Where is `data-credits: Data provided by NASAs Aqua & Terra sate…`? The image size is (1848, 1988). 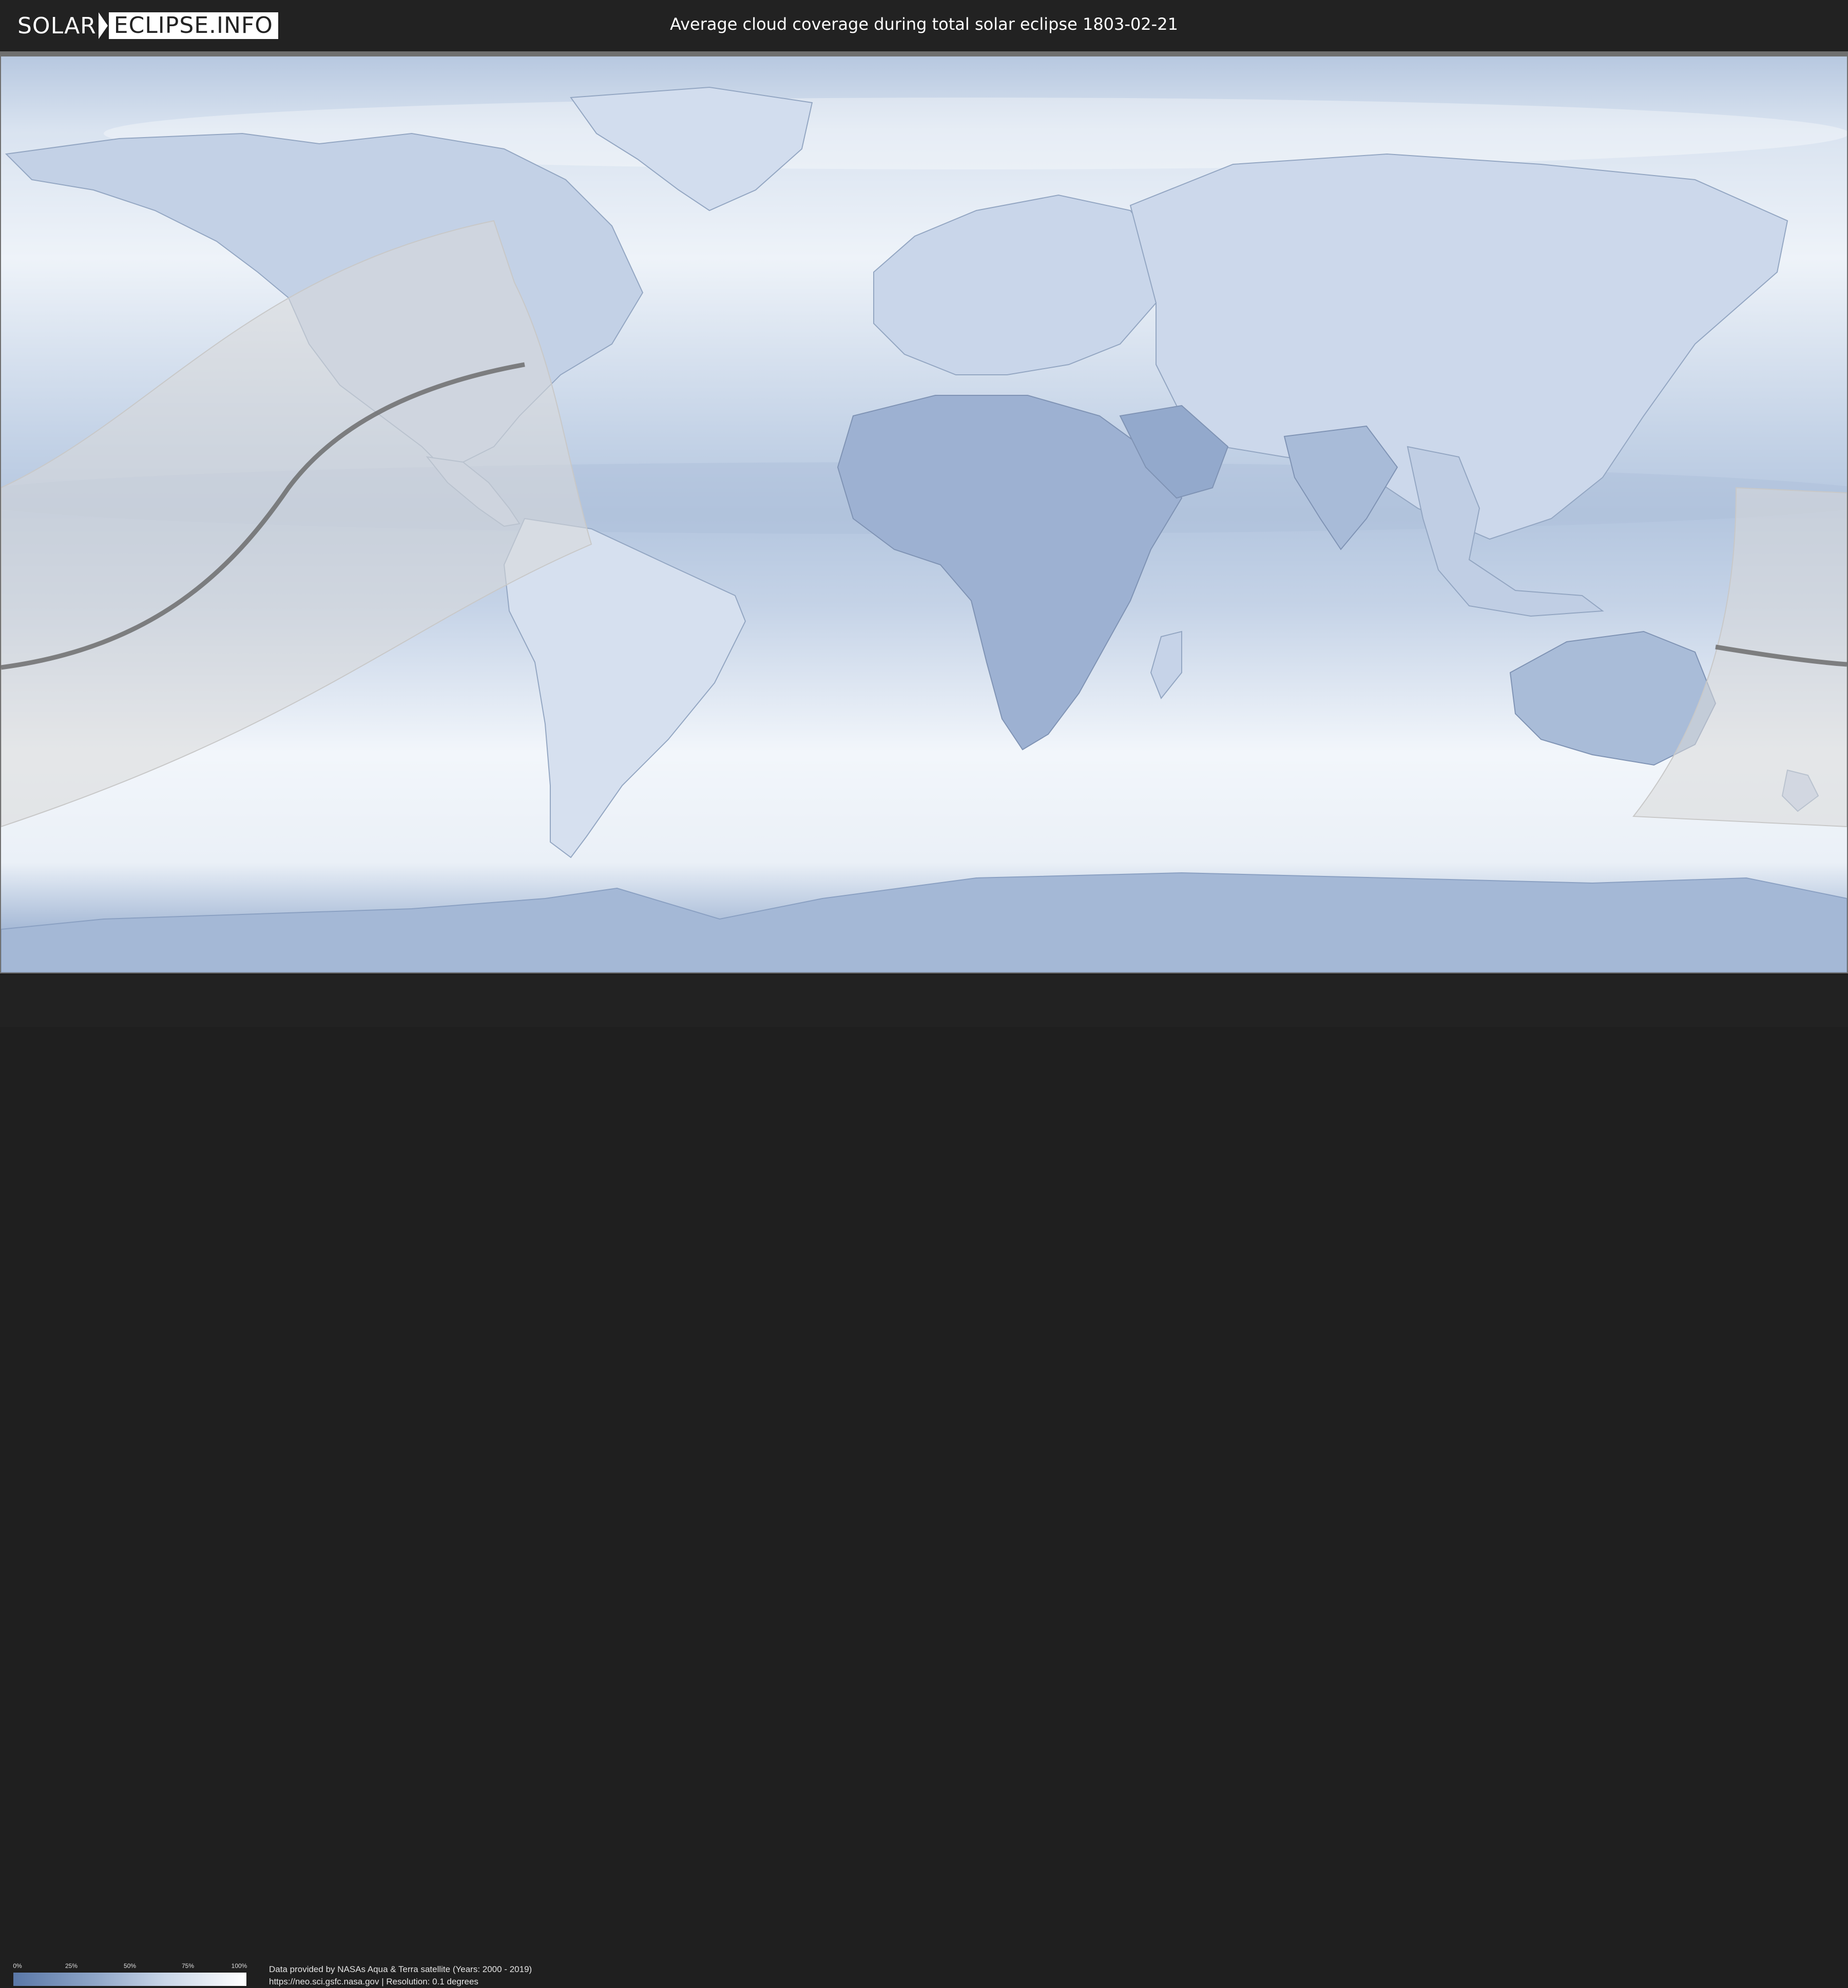
data-credits: Data provided by NASAs Aqua & Terra sate… is located at coordinates (400, 1976).